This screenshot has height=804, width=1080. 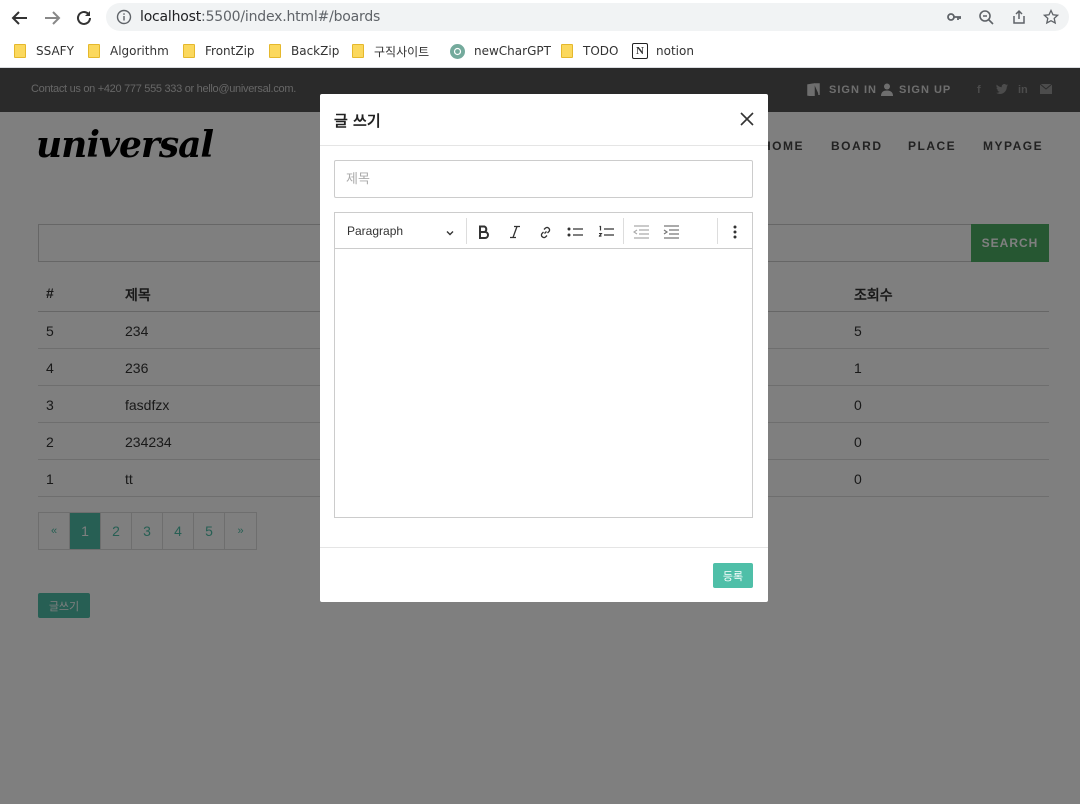 I want to click on bookmark-newchargpt: newCharGPT, so click(x=500, y=51).